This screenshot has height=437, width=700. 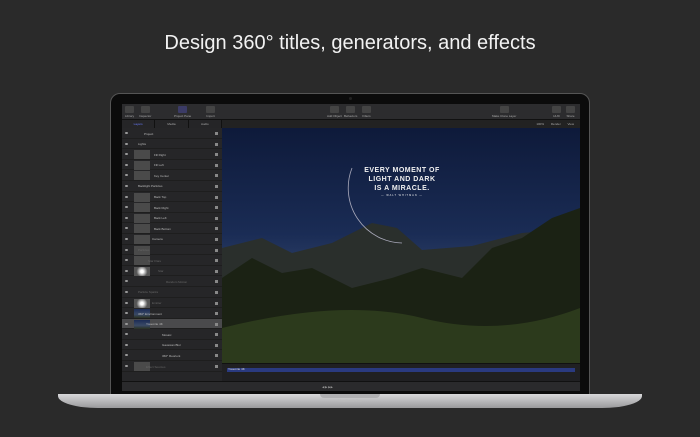 I want to click on layer-name: 360° Environment, so click(x=150, y=313).